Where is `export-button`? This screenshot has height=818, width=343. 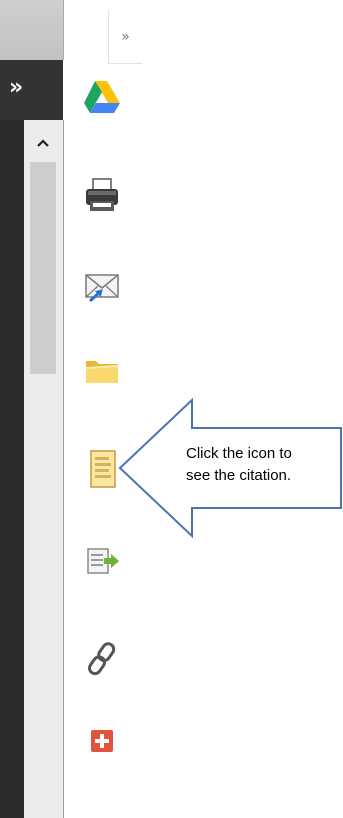
export-button is located at coordinates (102, 561).